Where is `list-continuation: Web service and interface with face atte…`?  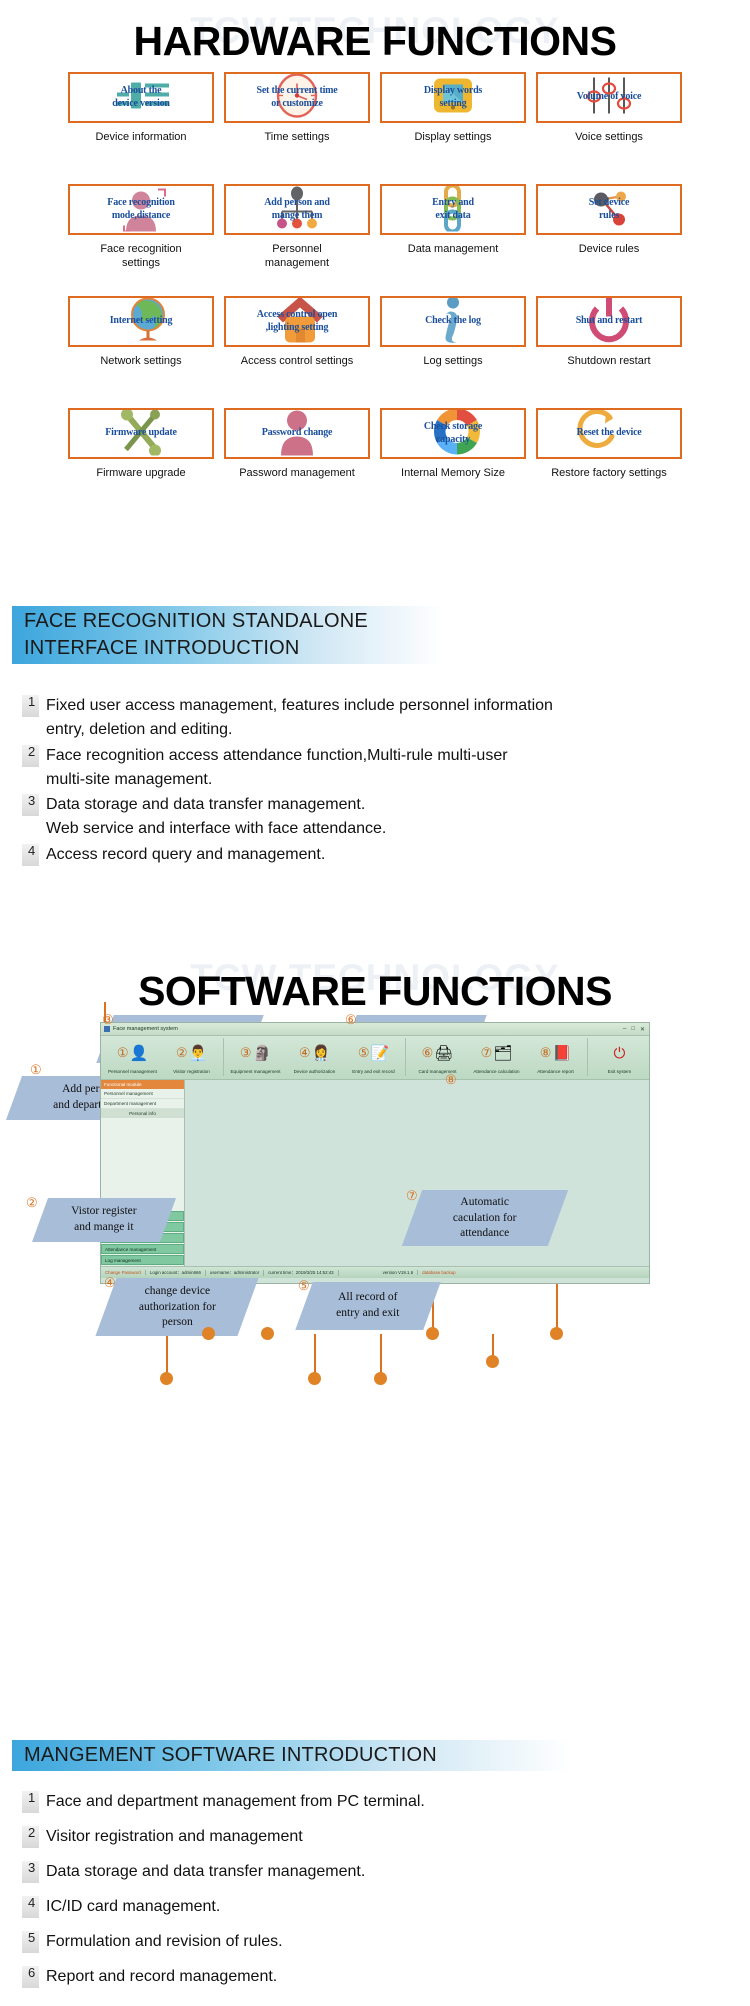 list-continuation: Web service and interface with face atte… is located at coordinates (216, 829).